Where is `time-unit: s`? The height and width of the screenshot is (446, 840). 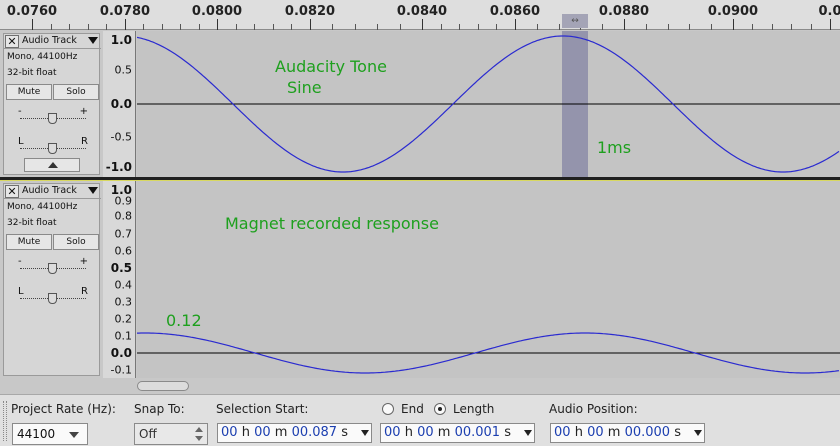 time-unit: s is located at coordinates (507, 432).